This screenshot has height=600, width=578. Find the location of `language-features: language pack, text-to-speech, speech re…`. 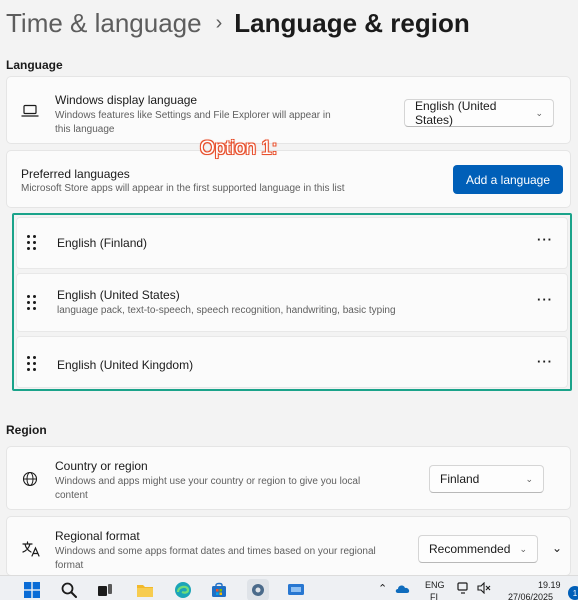

language-features: language pack, text-to-speech, speech re… is located at coordinates (226, 310).